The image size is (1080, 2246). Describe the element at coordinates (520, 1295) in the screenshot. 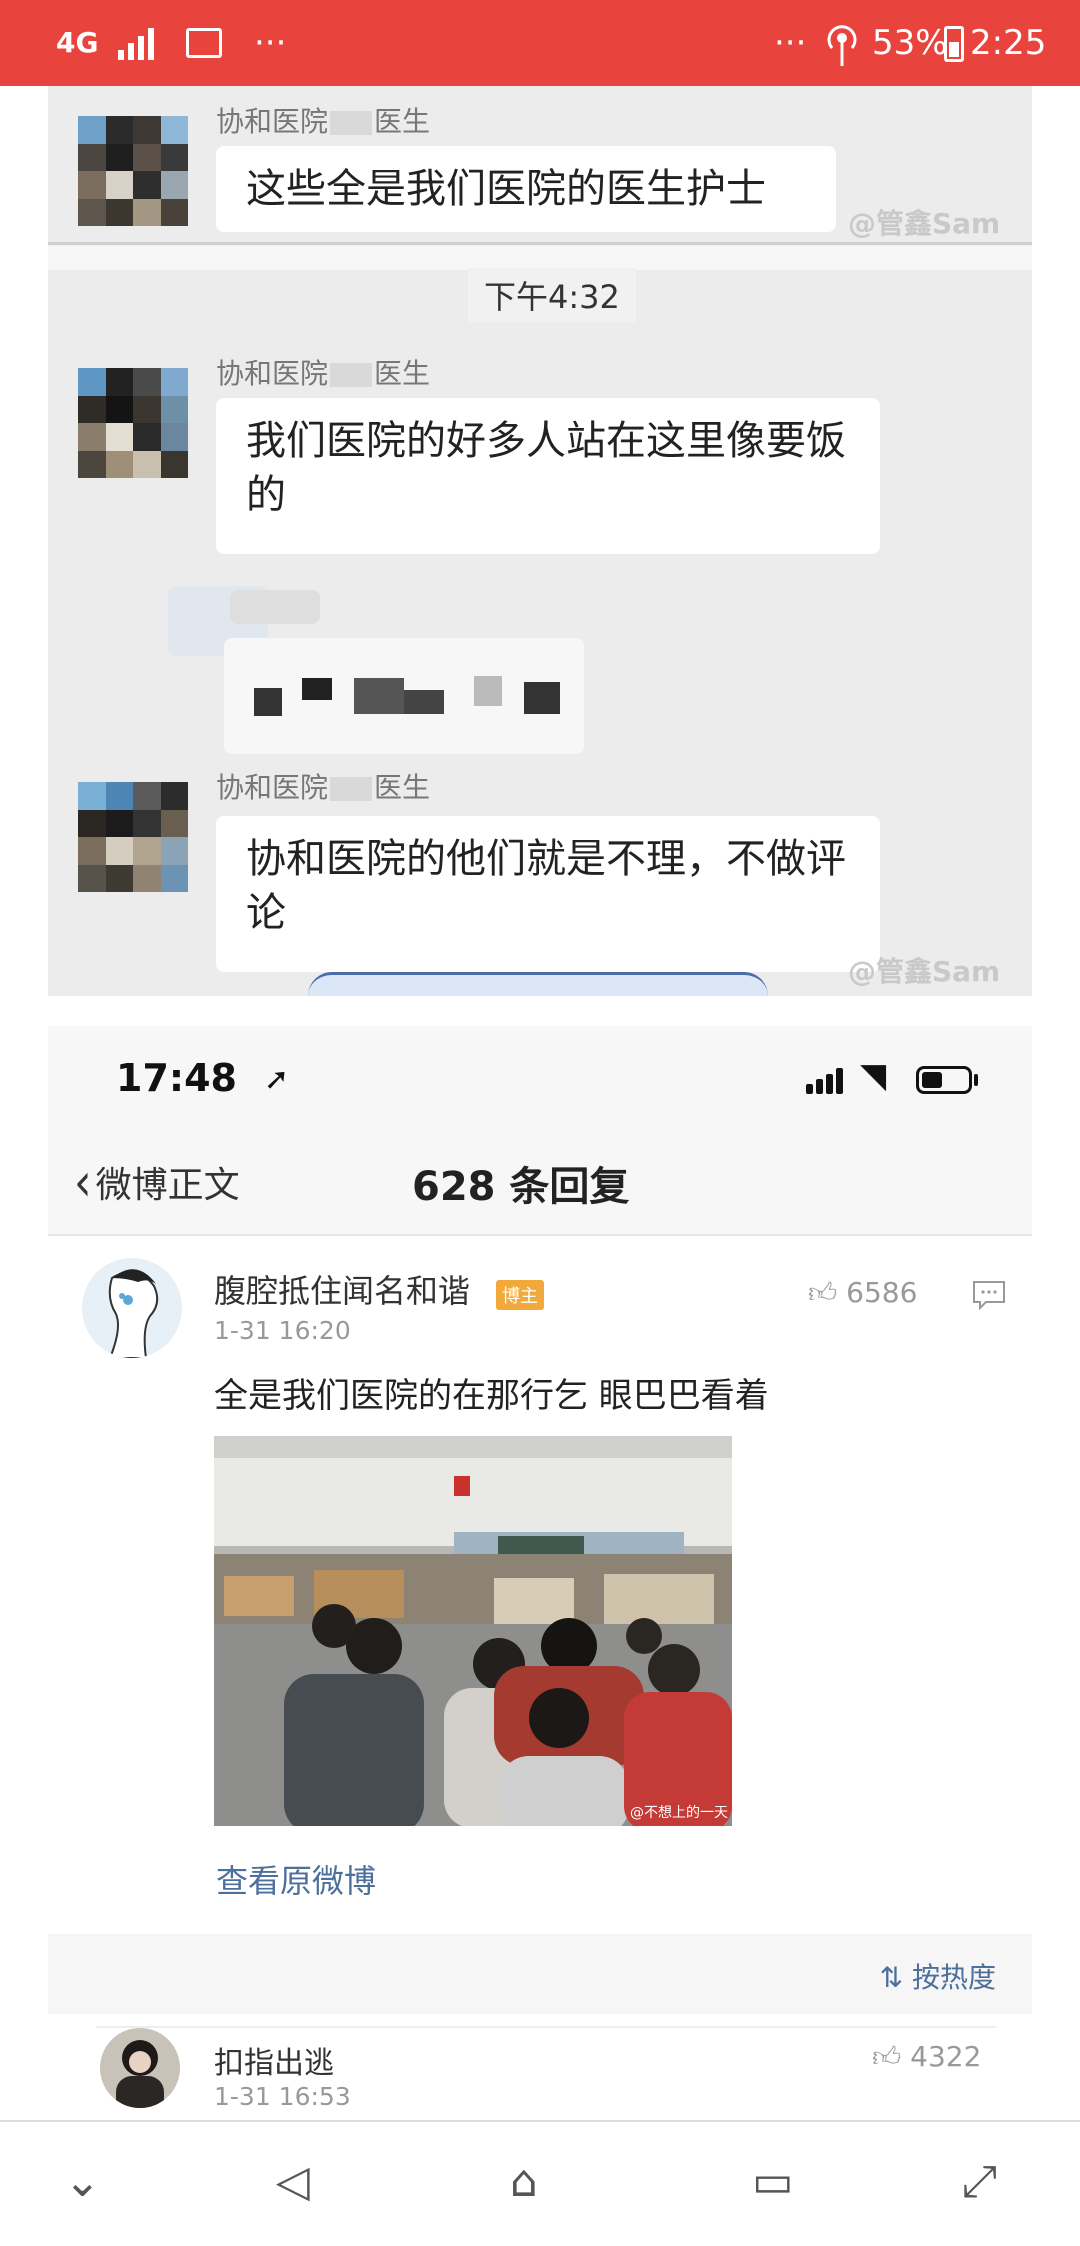

I see `author-badge: 博主` at that location.